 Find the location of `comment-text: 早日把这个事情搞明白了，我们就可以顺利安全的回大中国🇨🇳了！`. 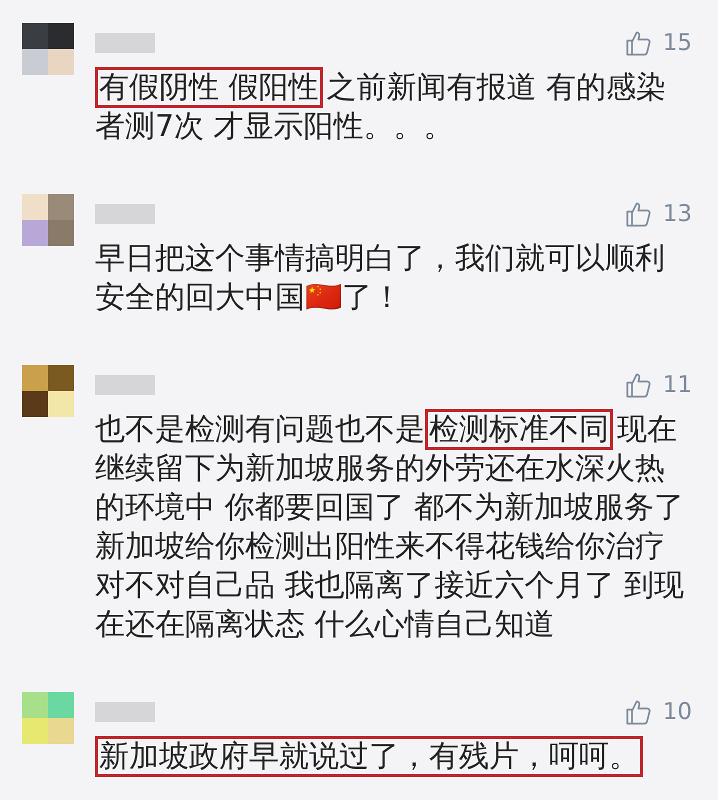

comment-text: 早日把这个事情搞明白了，我们就可以顺利安全的回大中国🇨🇳了！ is located at coordinates (380, 278).